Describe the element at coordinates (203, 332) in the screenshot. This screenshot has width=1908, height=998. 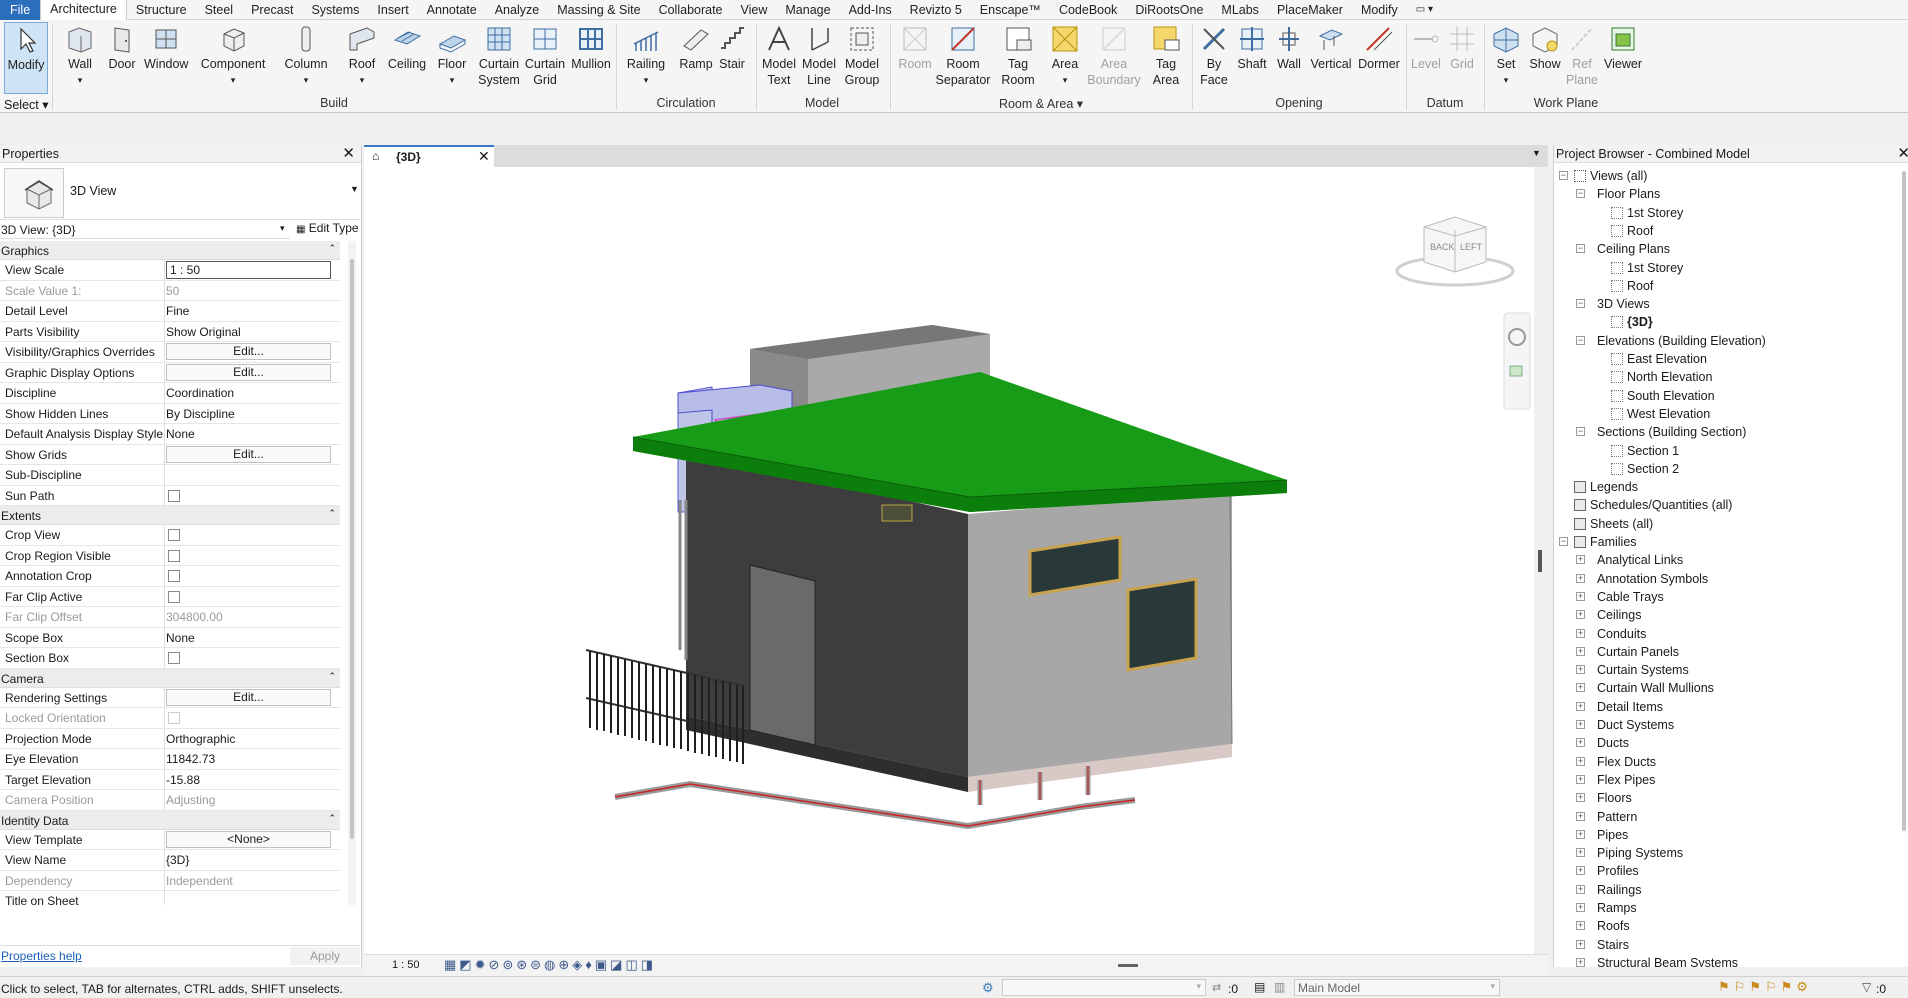
I see `property-value: Show Original` at that location.